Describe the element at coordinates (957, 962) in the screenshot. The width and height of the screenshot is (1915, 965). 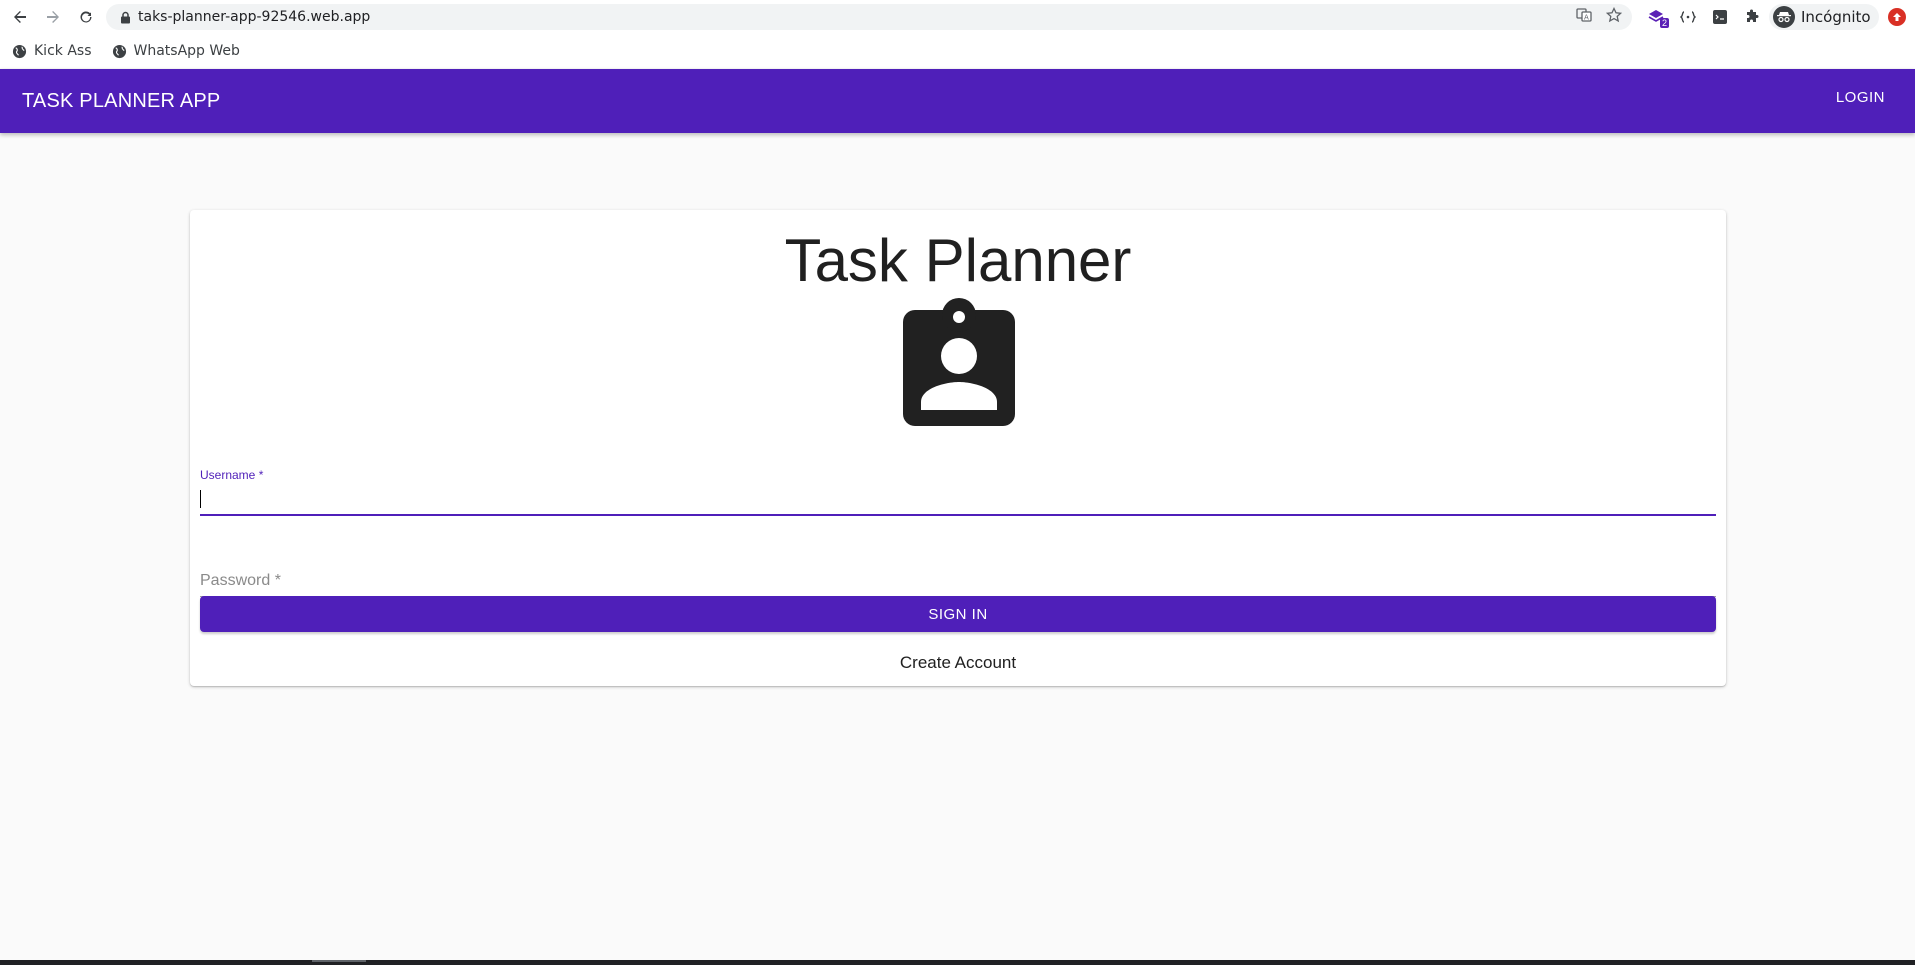
I see `taskbar-strip` at that location.